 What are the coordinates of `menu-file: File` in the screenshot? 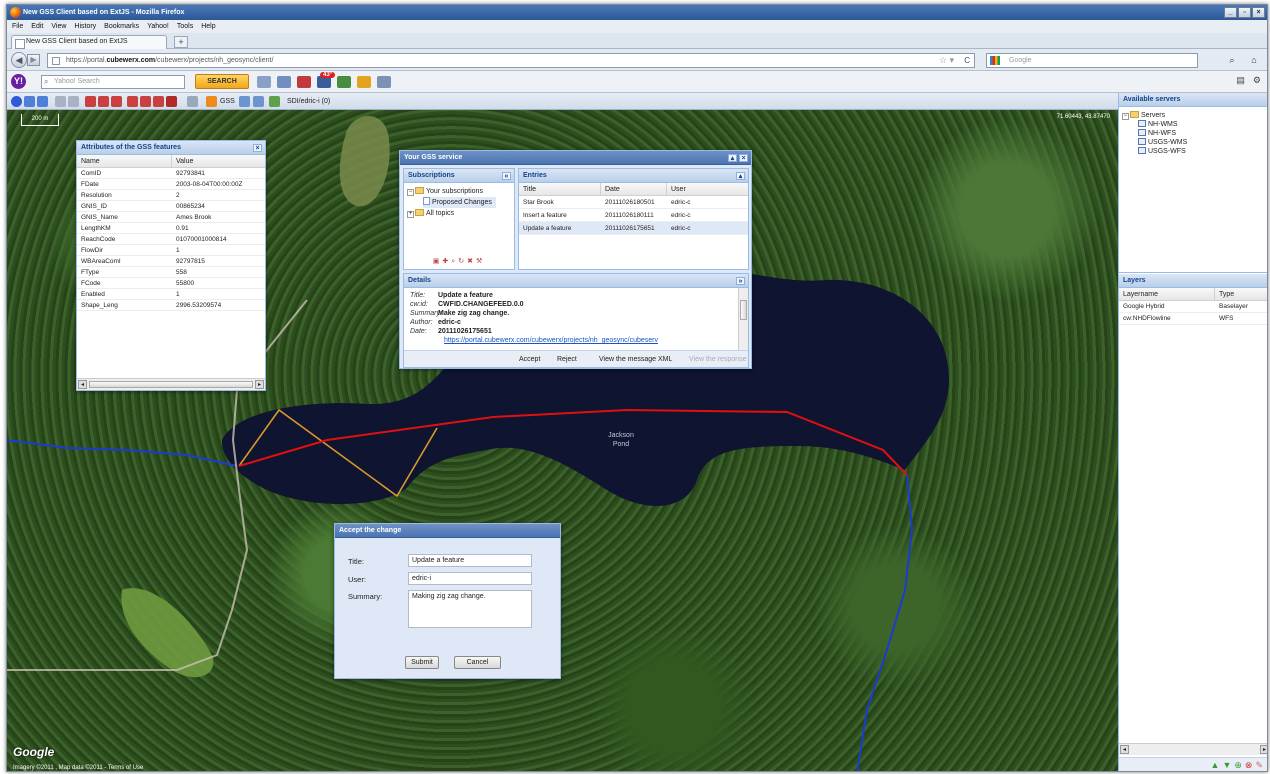 It's located at (17, 26).